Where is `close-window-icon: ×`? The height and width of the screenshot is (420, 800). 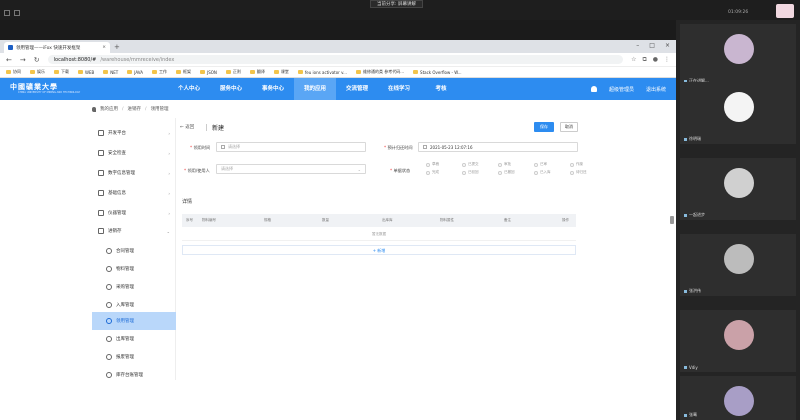
close-window-icon: × is located at coordinates (667, 45).